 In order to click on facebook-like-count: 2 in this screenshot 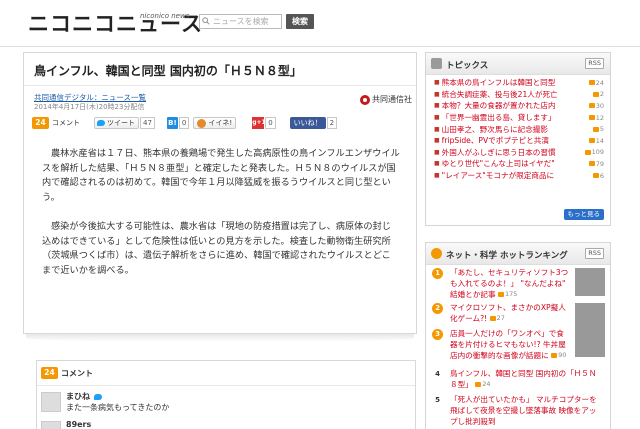, I will do `click(332, 123)`.